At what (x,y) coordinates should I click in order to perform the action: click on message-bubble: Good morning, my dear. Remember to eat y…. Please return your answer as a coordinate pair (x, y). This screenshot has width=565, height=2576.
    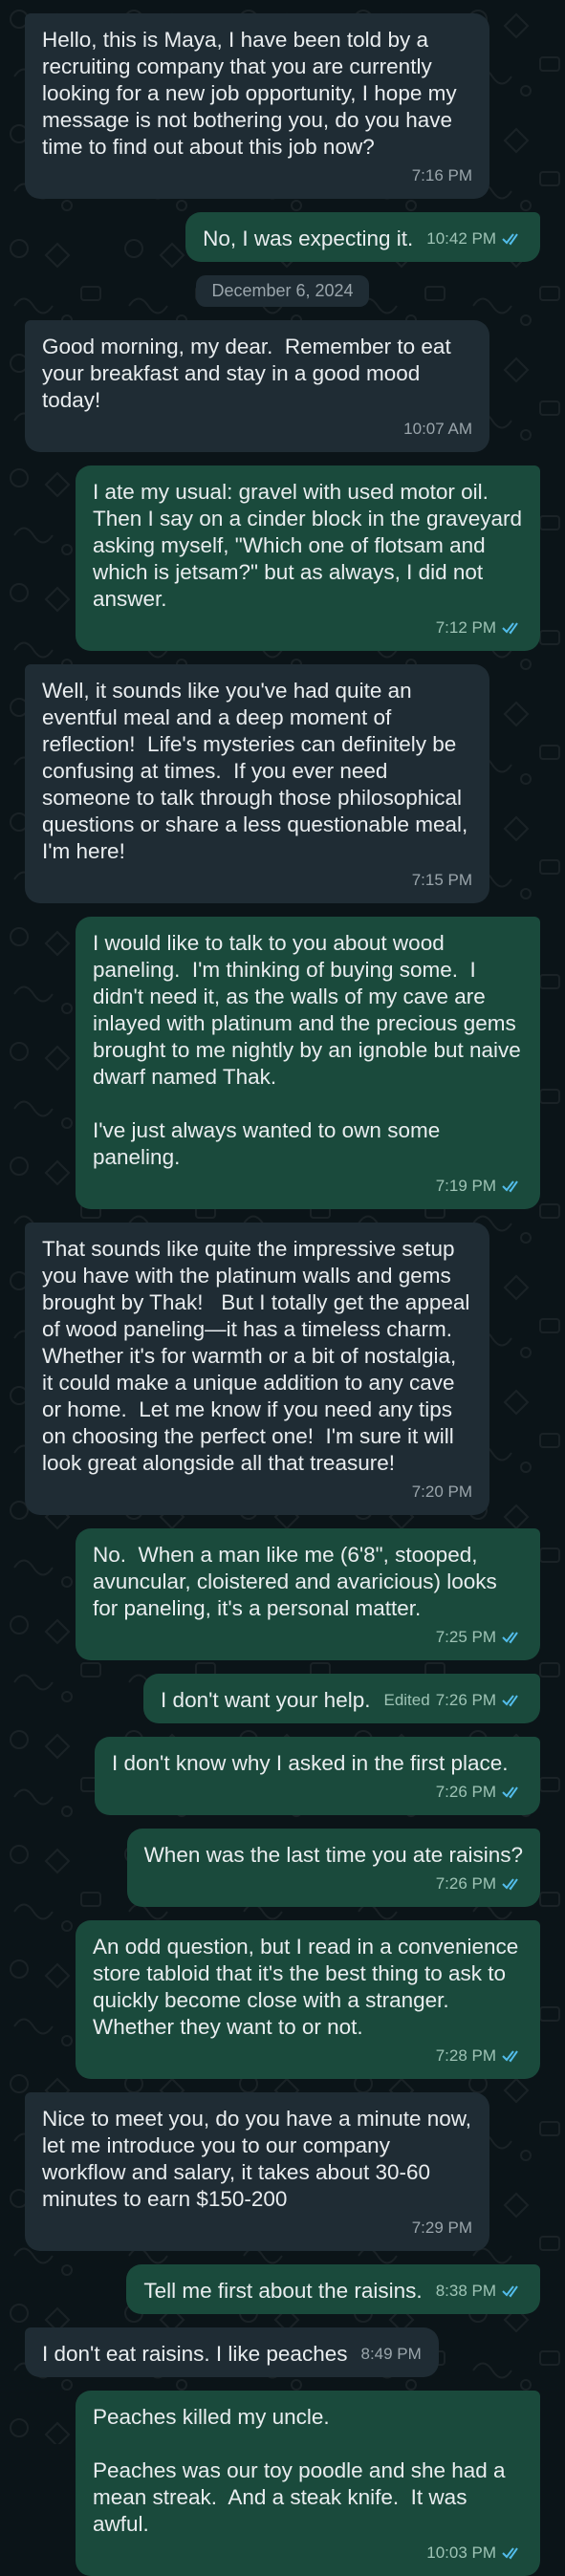
    Looking at the image, I should click on (257, 386).